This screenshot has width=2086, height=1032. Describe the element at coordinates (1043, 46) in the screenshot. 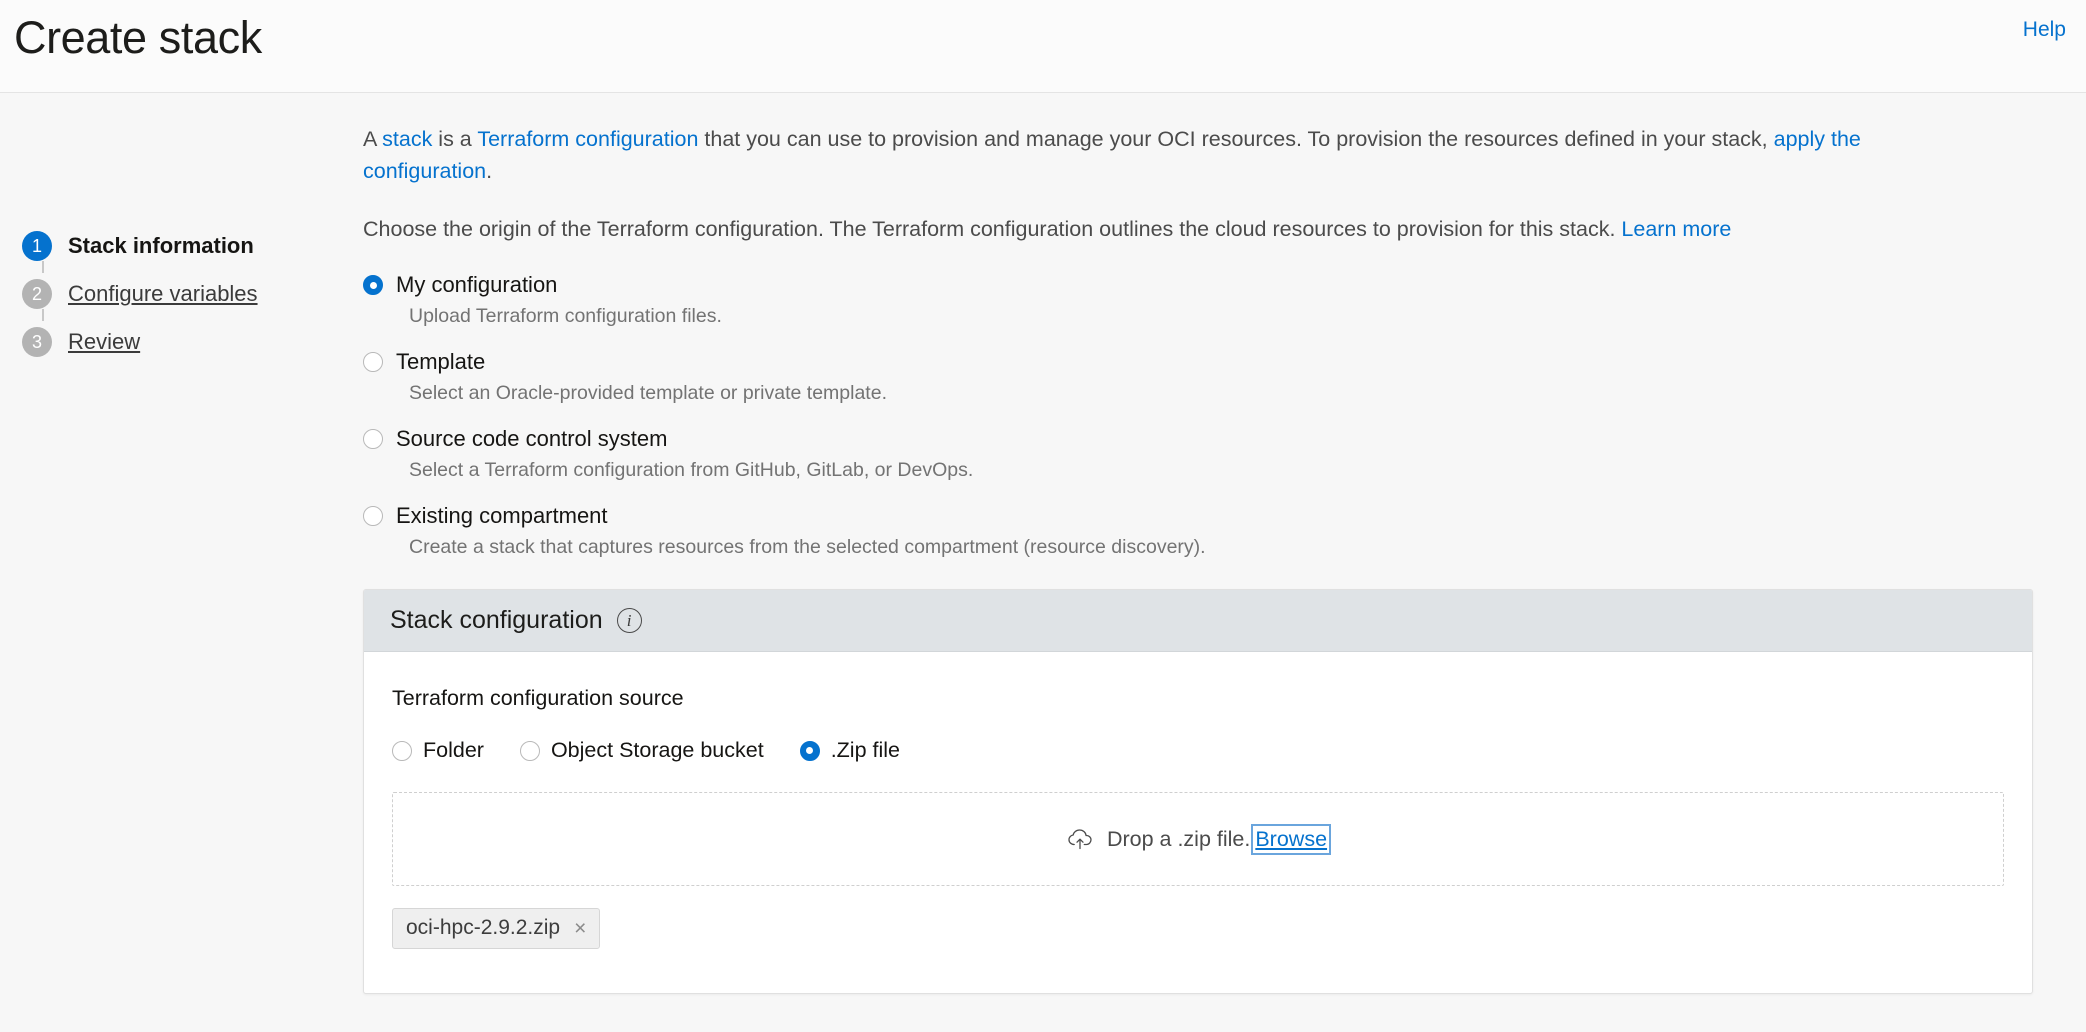

I see `page-header: Create stack Help` at that location.